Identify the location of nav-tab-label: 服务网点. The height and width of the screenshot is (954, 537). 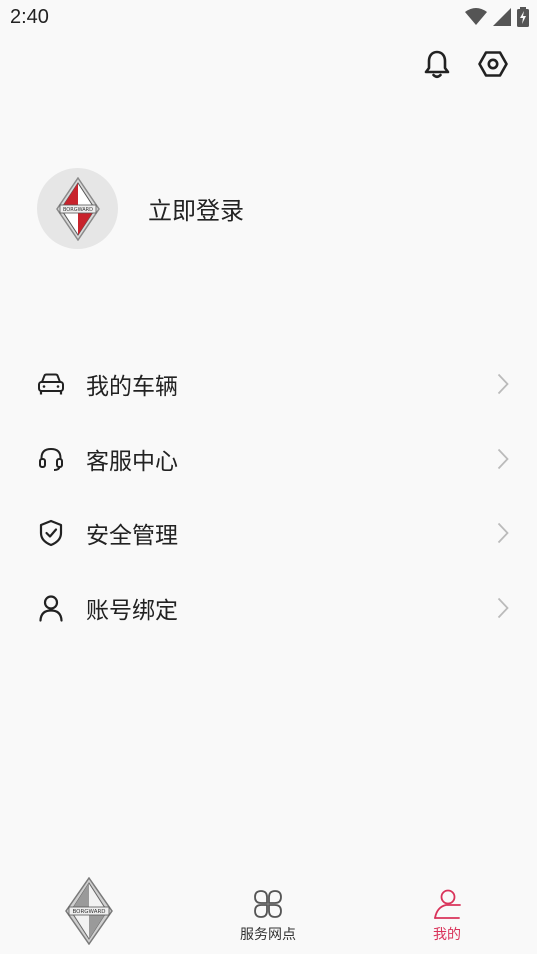
(268, 935).